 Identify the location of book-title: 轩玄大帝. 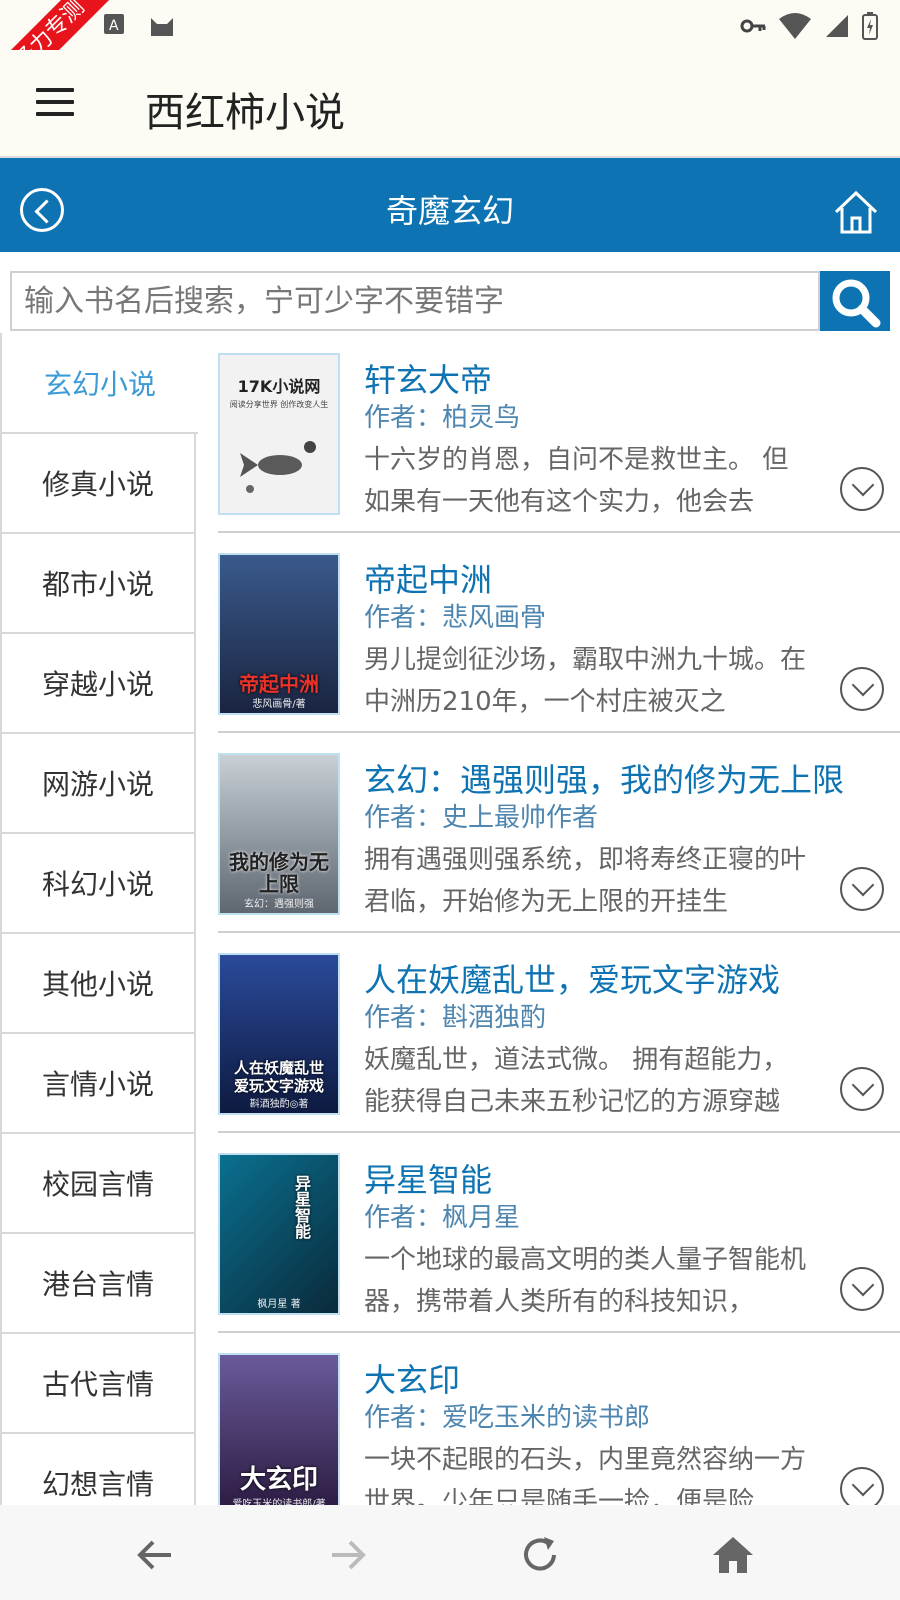
(428, 378).